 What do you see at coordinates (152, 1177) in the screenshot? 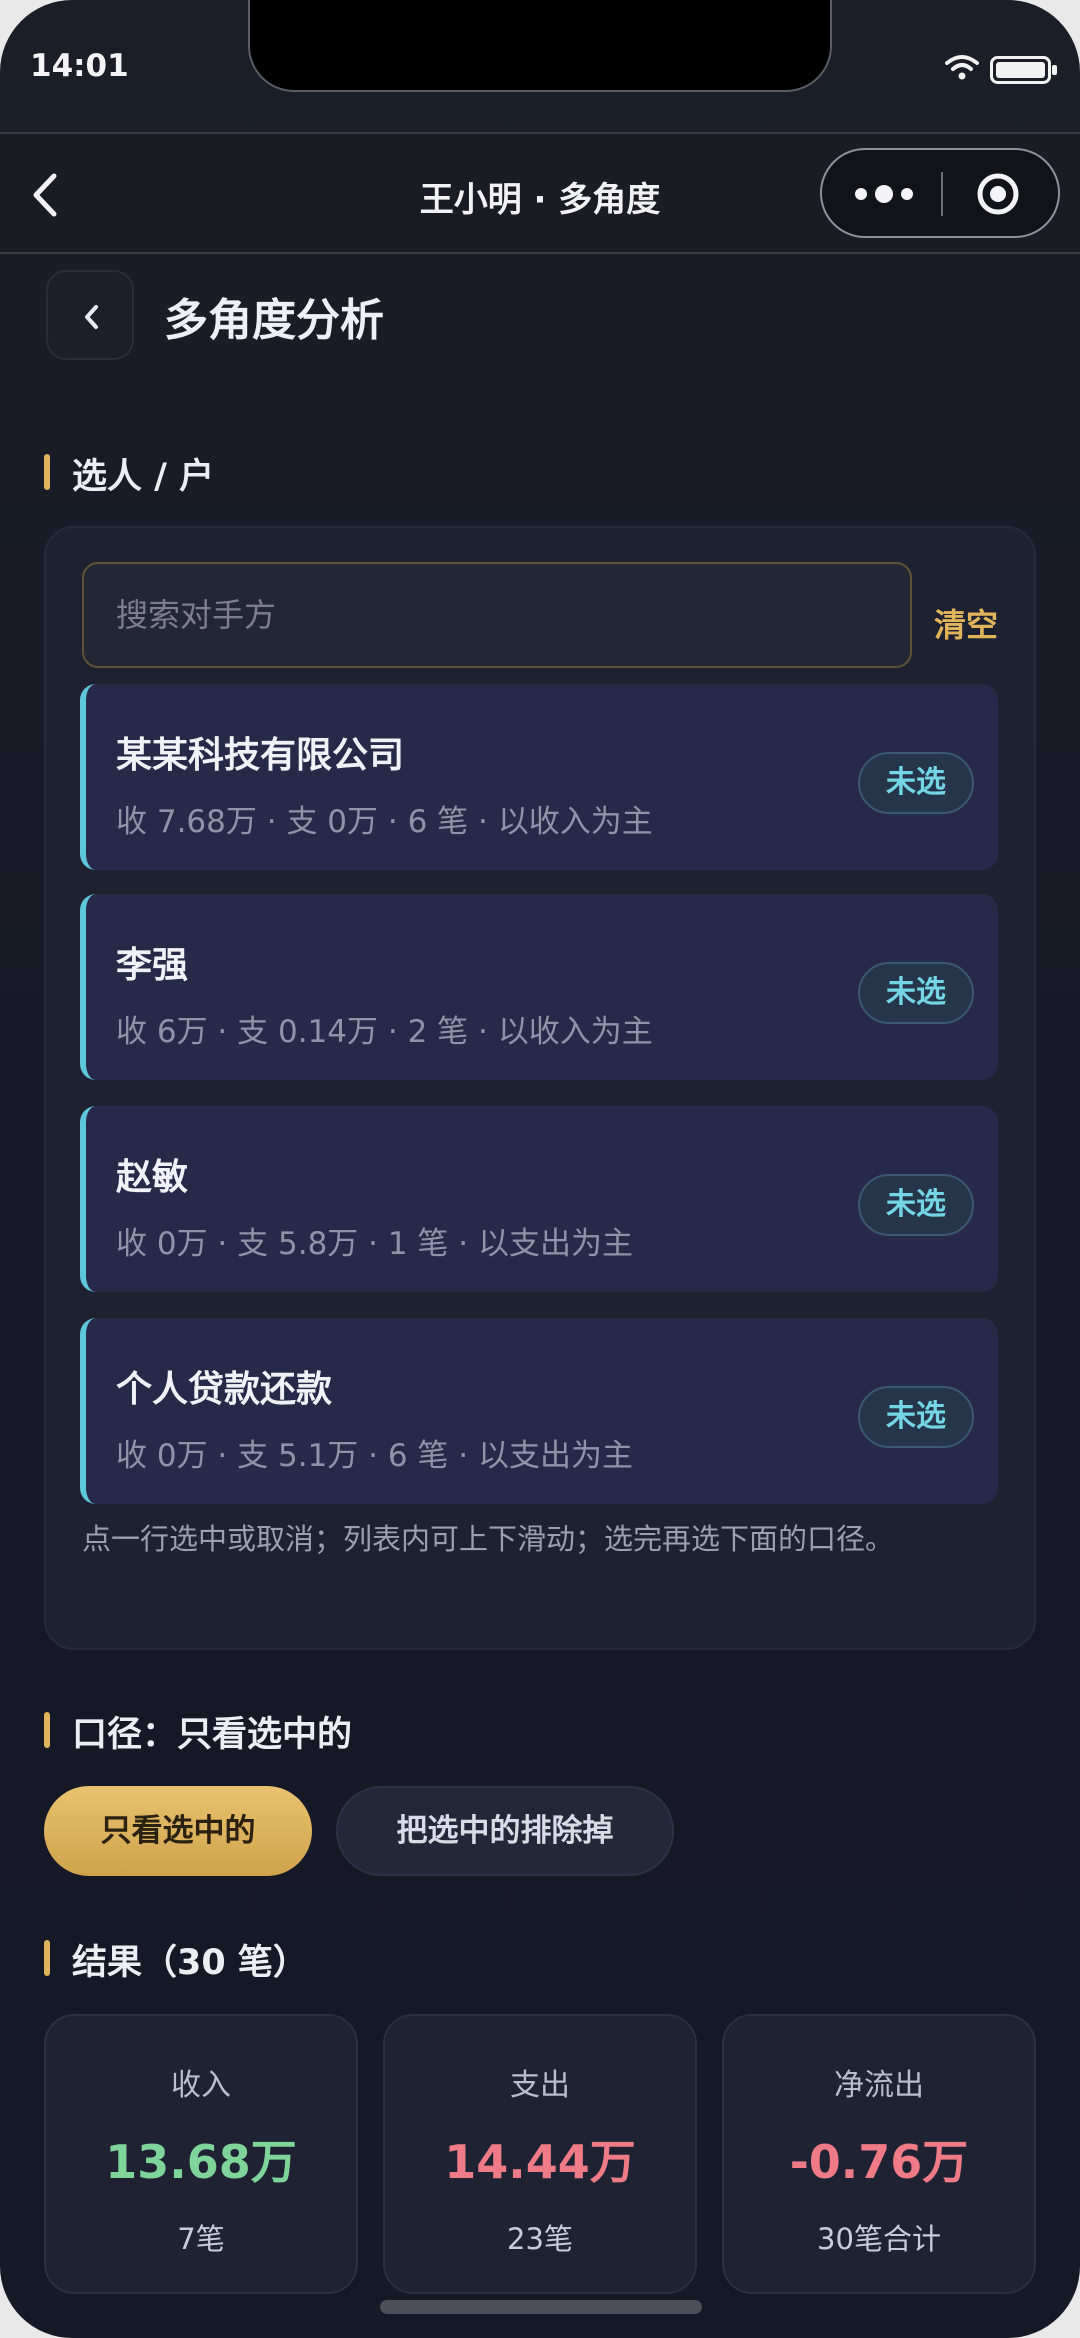
I see `item-name: 赵敏` at bounding box center [152, 1177].